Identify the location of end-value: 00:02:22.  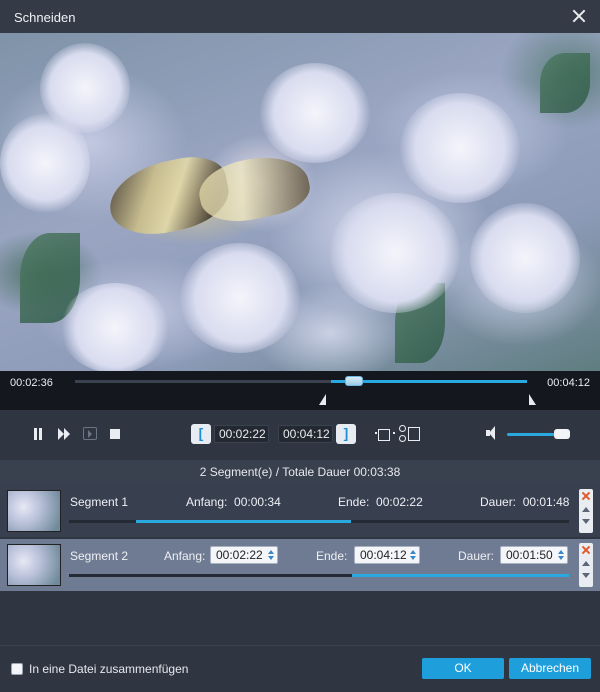
(399, 502).